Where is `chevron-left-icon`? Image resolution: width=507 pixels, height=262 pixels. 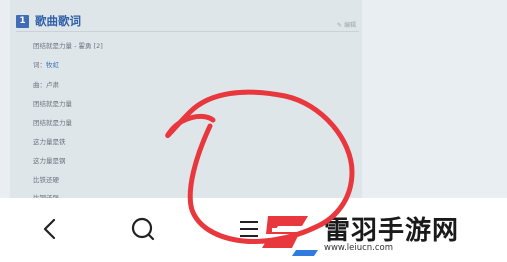 chevron-left-icon is located at coordinates (49, 229).